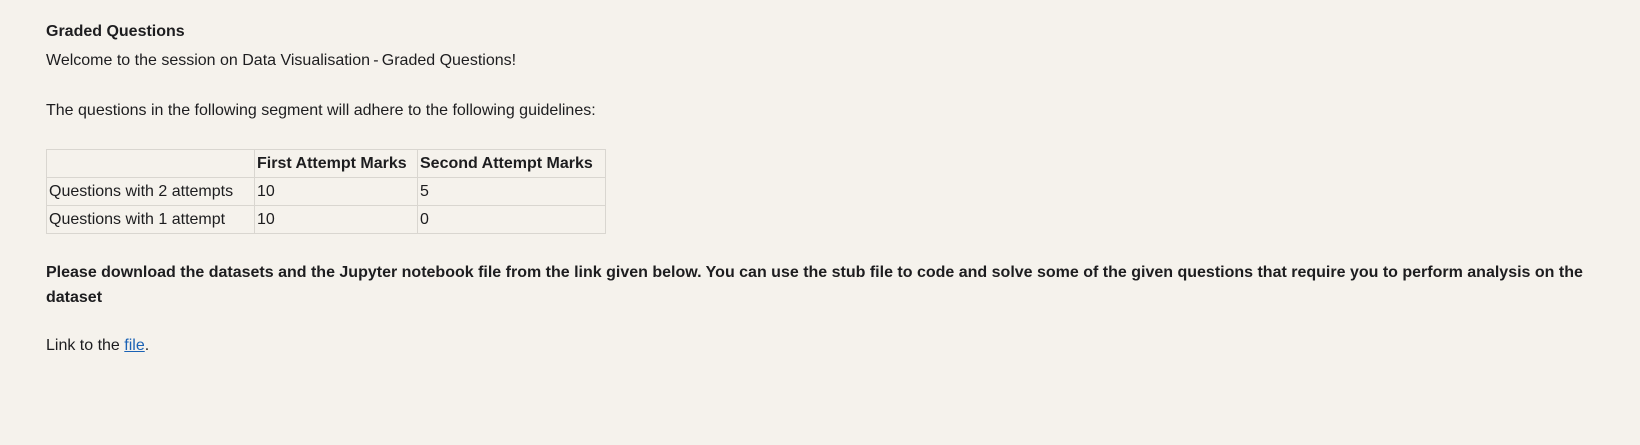  Describe the element at coordinates (511, 219) in the screenshot. I see `table-cell: 0` at that location.